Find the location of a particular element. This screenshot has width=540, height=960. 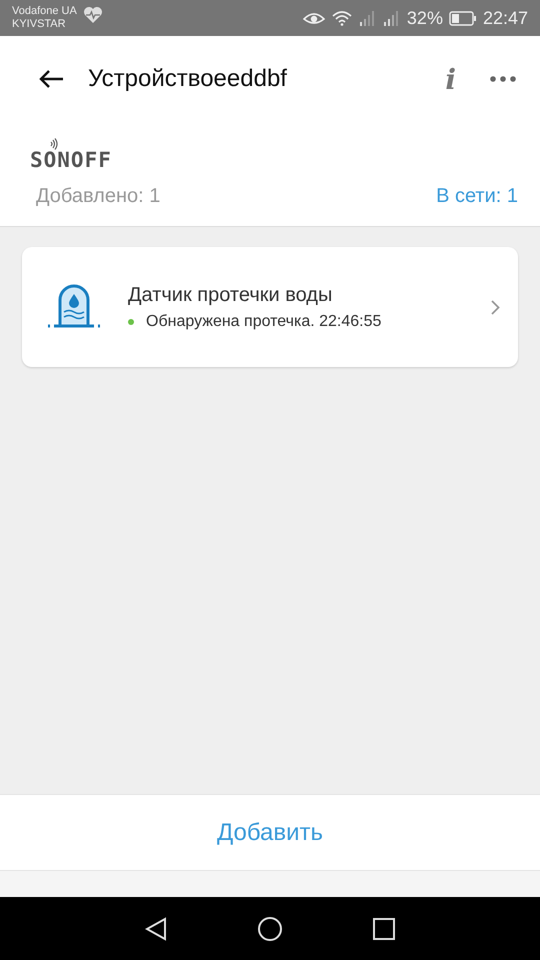

eye-icon is located at coordinates (313, 18).